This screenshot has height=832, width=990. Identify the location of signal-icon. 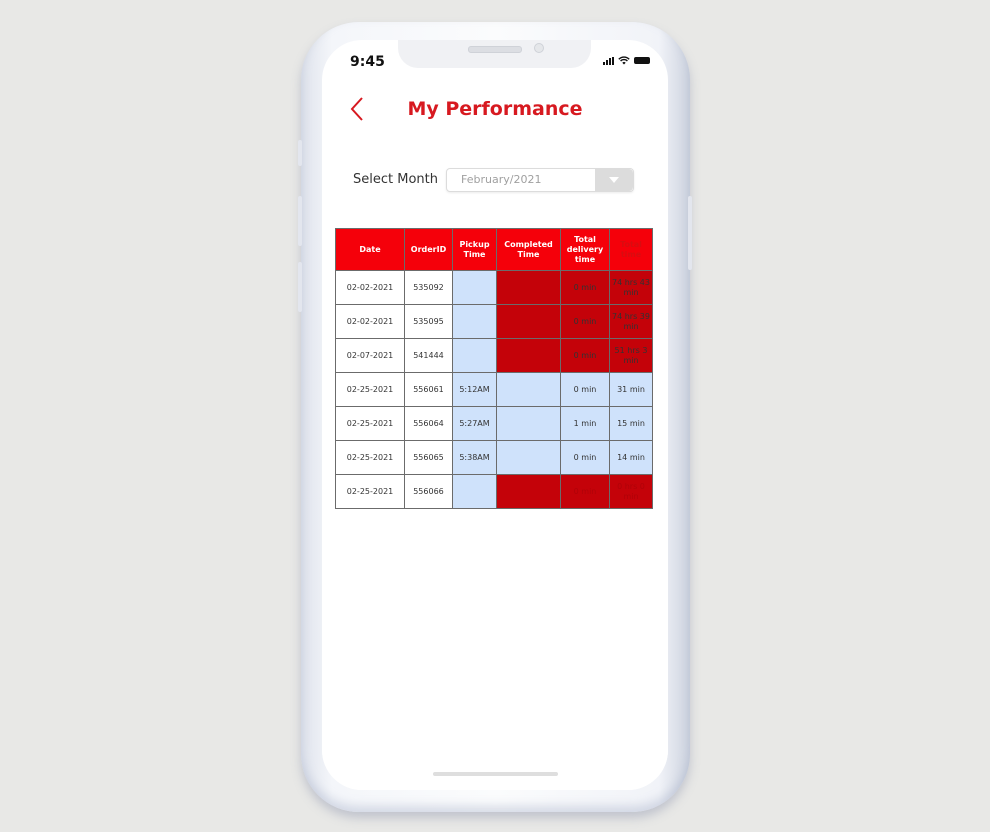
(608, 60).